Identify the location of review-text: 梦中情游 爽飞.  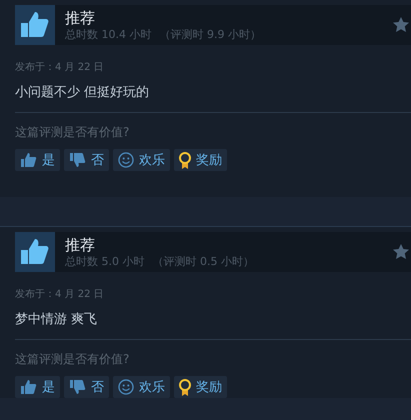
(56, 320).